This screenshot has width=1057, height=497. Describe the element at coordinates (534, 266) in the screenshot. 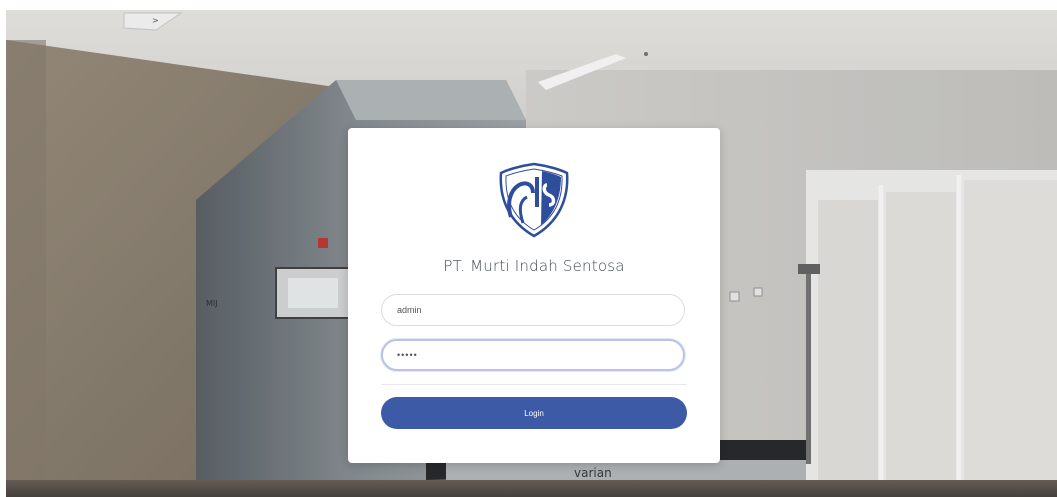

I see `company-name-heading: PT. Murti Indah Sentosa` at that location.